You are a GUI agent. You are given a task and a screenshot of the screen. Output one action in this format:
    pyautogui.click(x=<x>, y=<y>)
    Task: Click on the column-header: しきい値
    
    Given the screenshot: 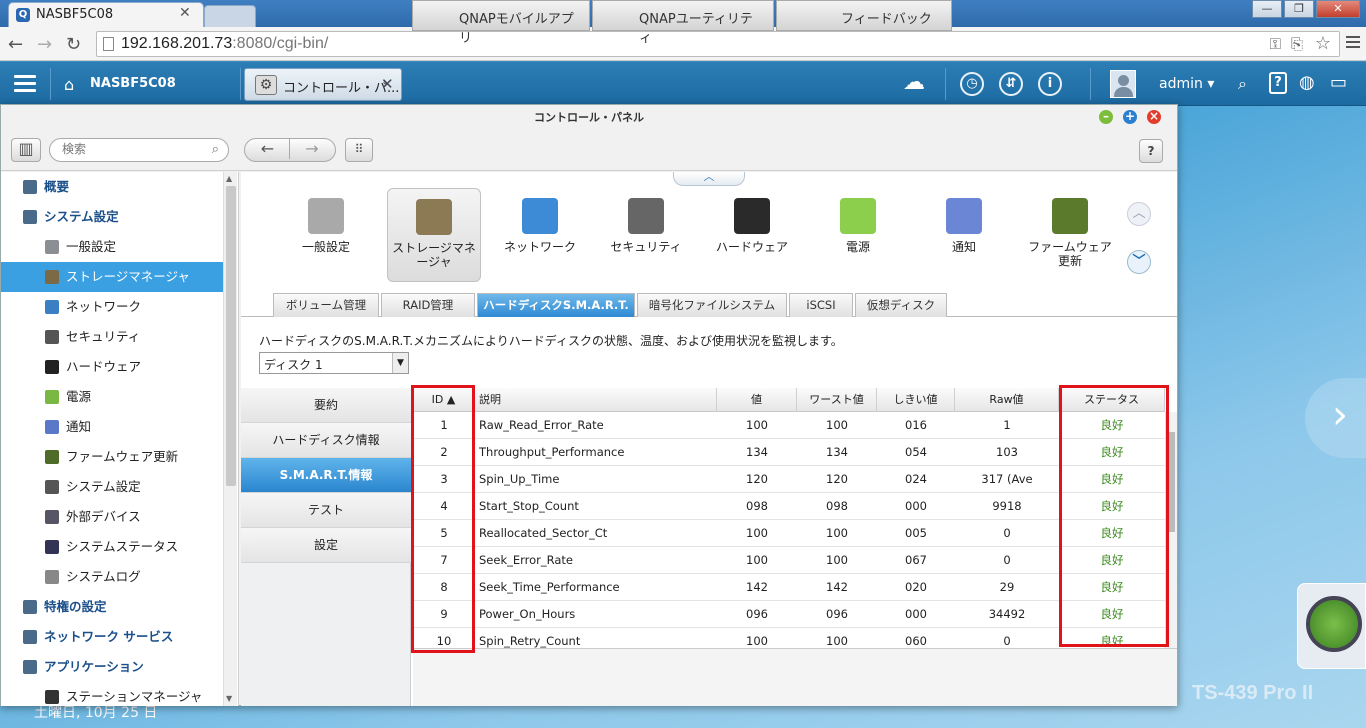 What is the action you would take?
    pyautogui.click(x=916, y=400)
    